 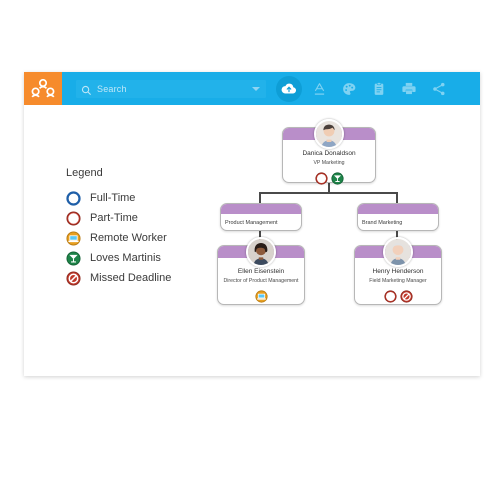 I want to click on clipboard-icon, so click(x=379, y=88).